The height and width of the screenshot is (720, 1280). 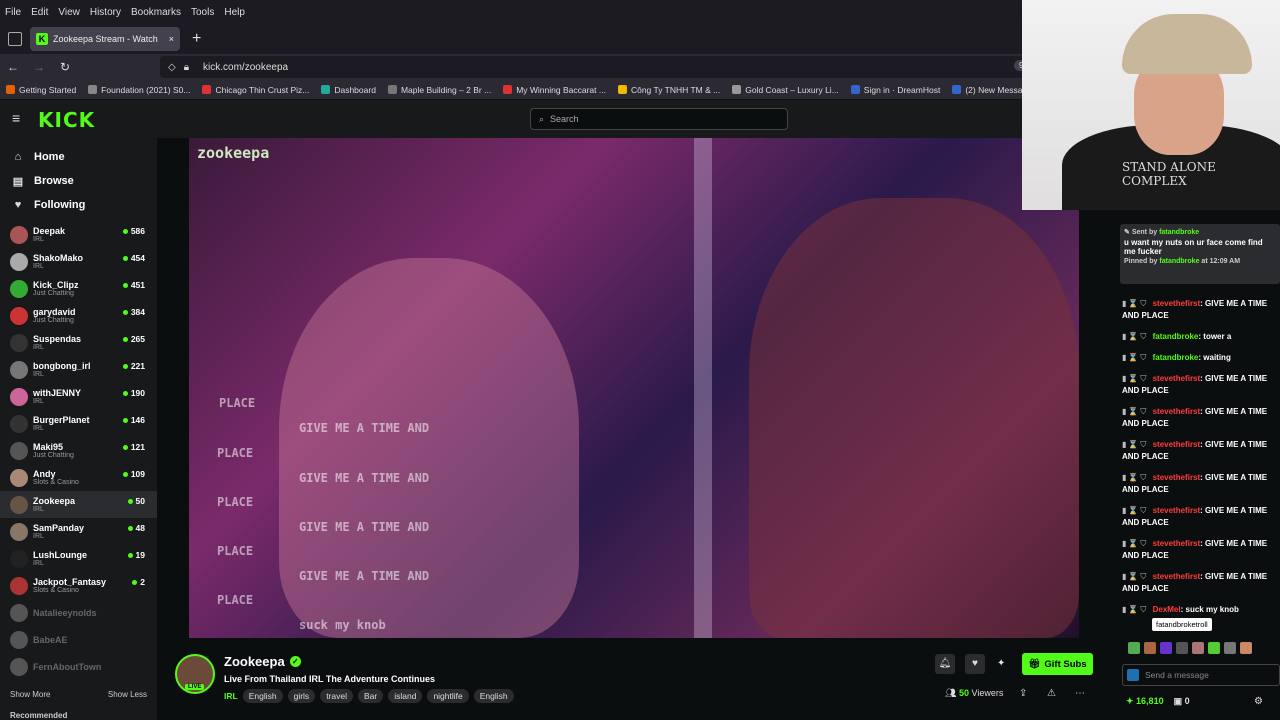 What do you see at coordinates (78, 261) in the screenshot?
I see `sidebar-channel: ShakoMako IRL 454` at bounding box center [78, 261].